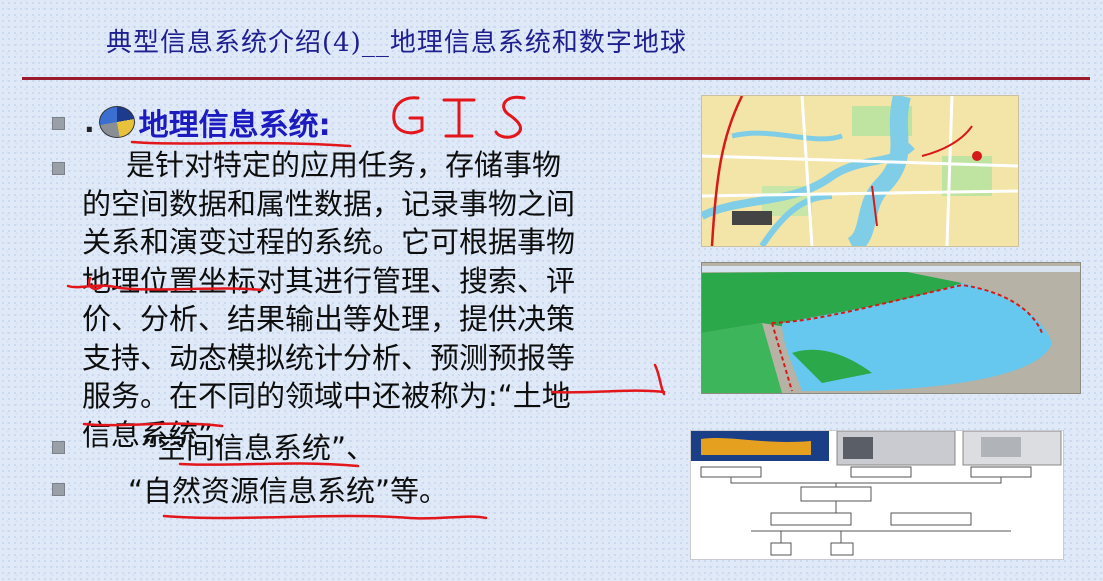  Describe the element at coordinates (329, 357) in the screenshot. I see `body-line: 支持、动态模拟统计分析、预测预报等` at that location.